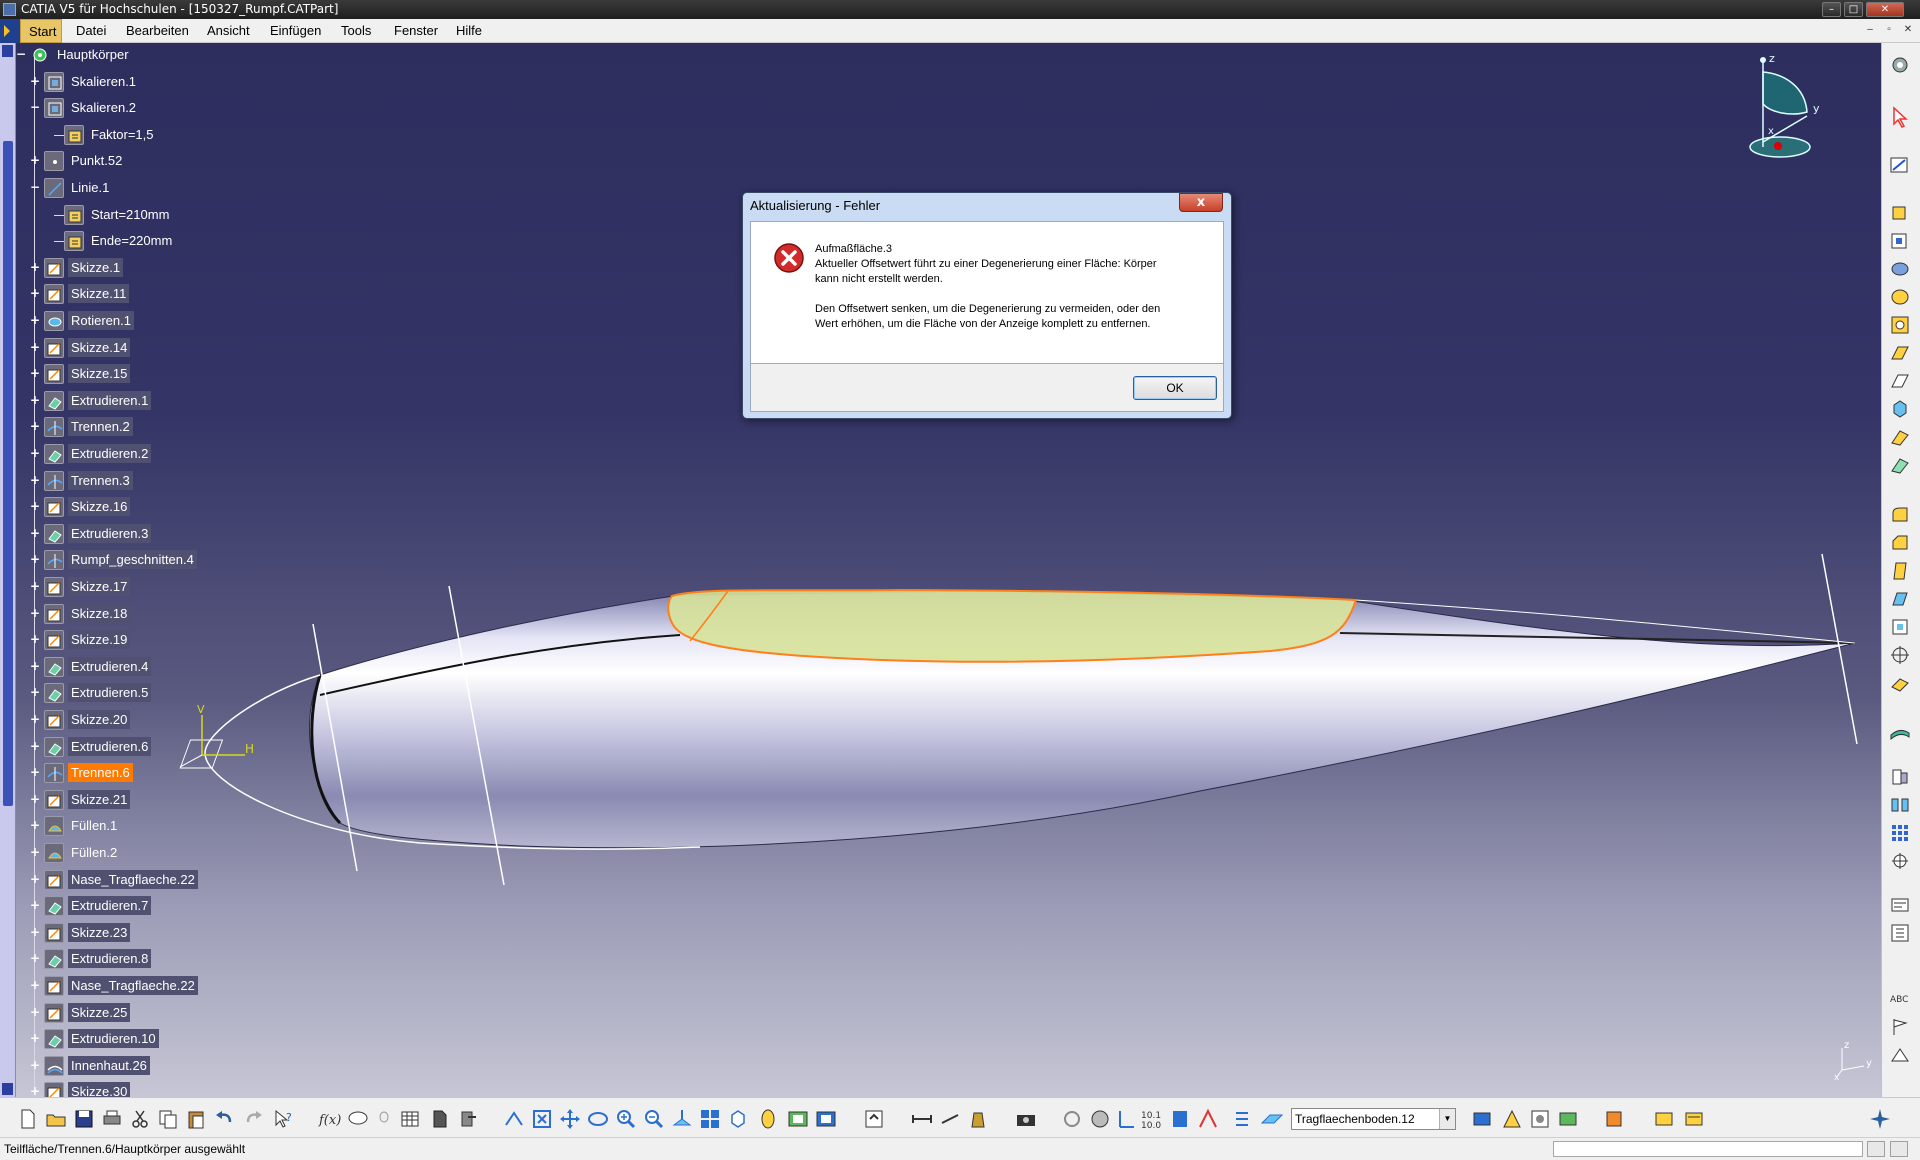  I want to click on draft-icon, so click(1900, 571).